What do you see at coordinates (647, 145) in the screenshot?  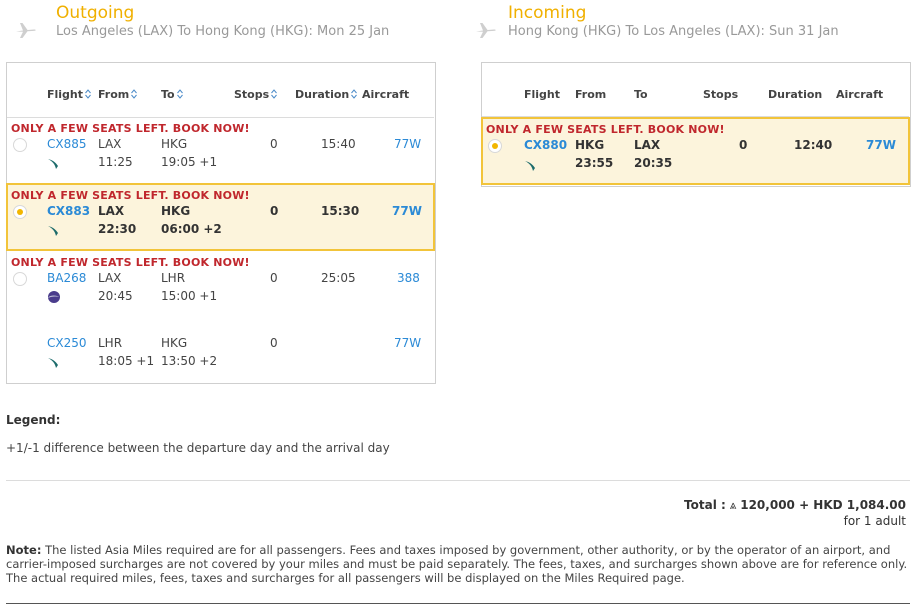 I see `to-airport: LAX` at bounding box center [647, 145].